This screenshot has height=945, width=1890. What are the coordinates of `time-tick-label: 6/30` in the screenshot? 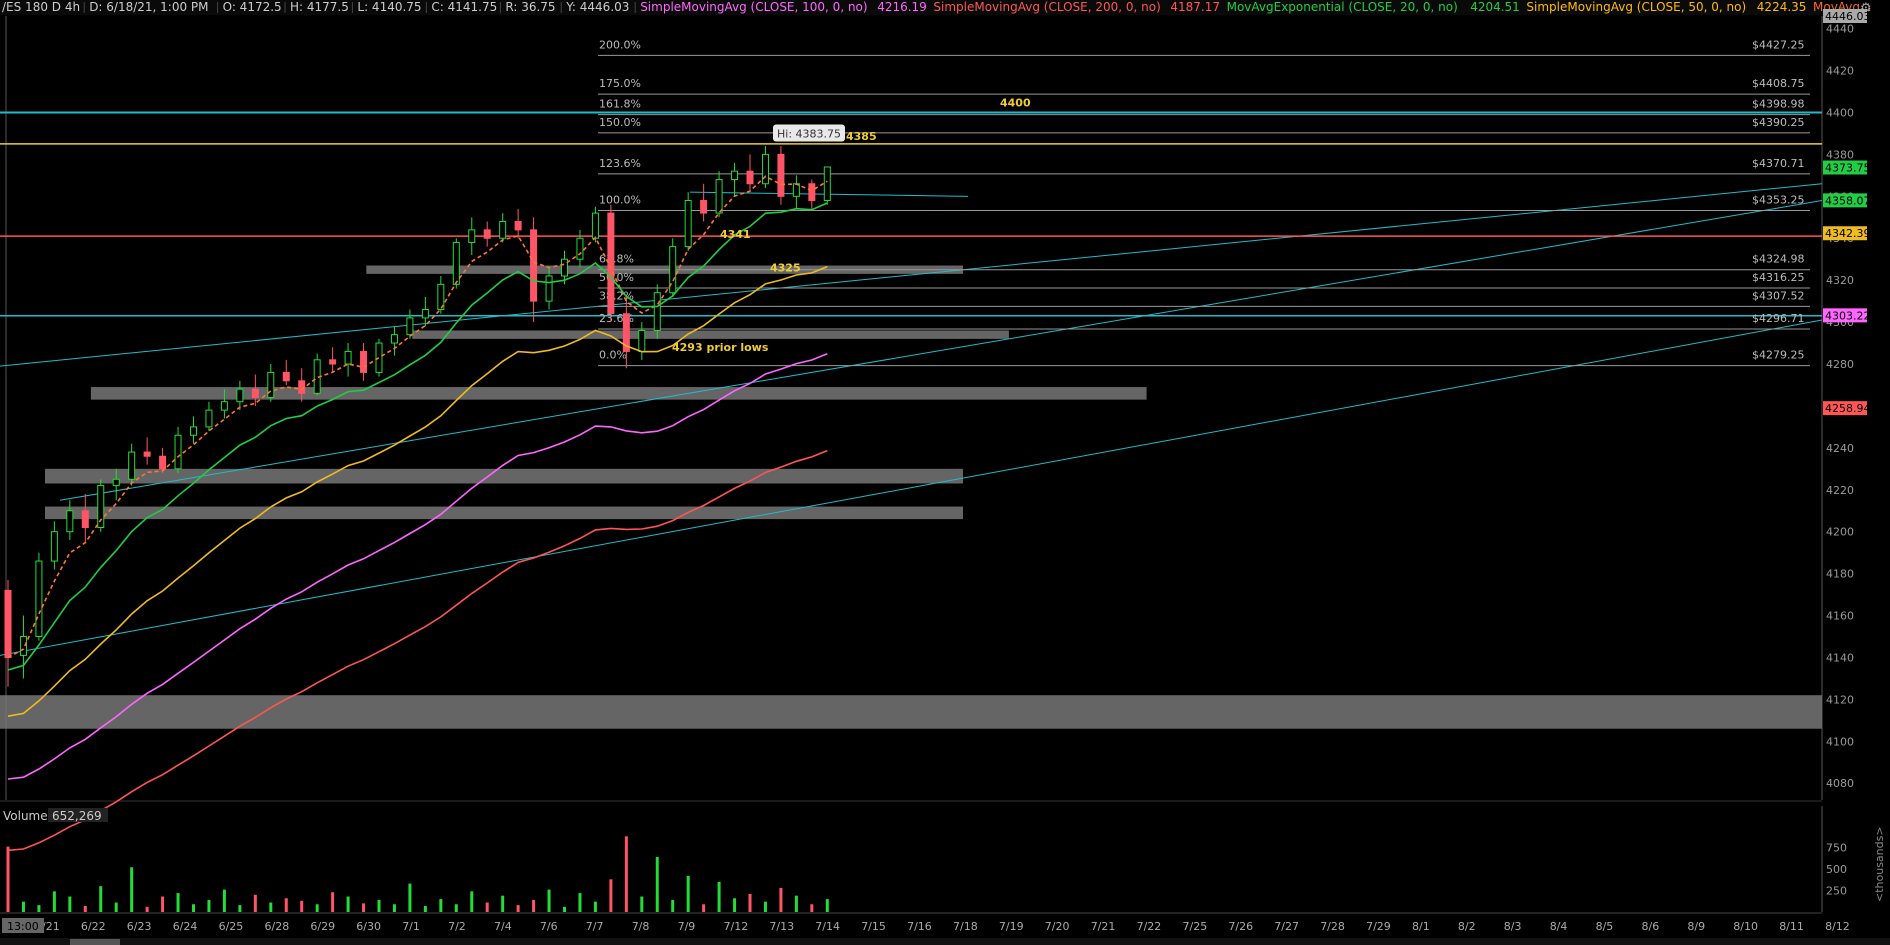 It's located at (368, 926).